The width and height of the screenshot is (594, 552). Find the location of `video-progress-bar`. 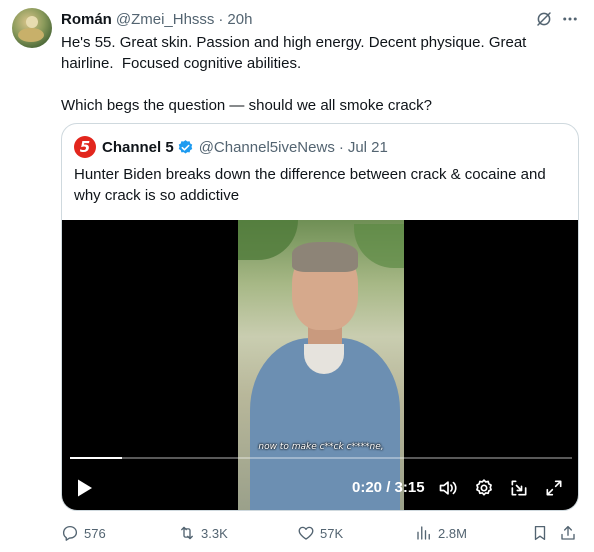

video-progress-bar is located at coordinates (321, 458).